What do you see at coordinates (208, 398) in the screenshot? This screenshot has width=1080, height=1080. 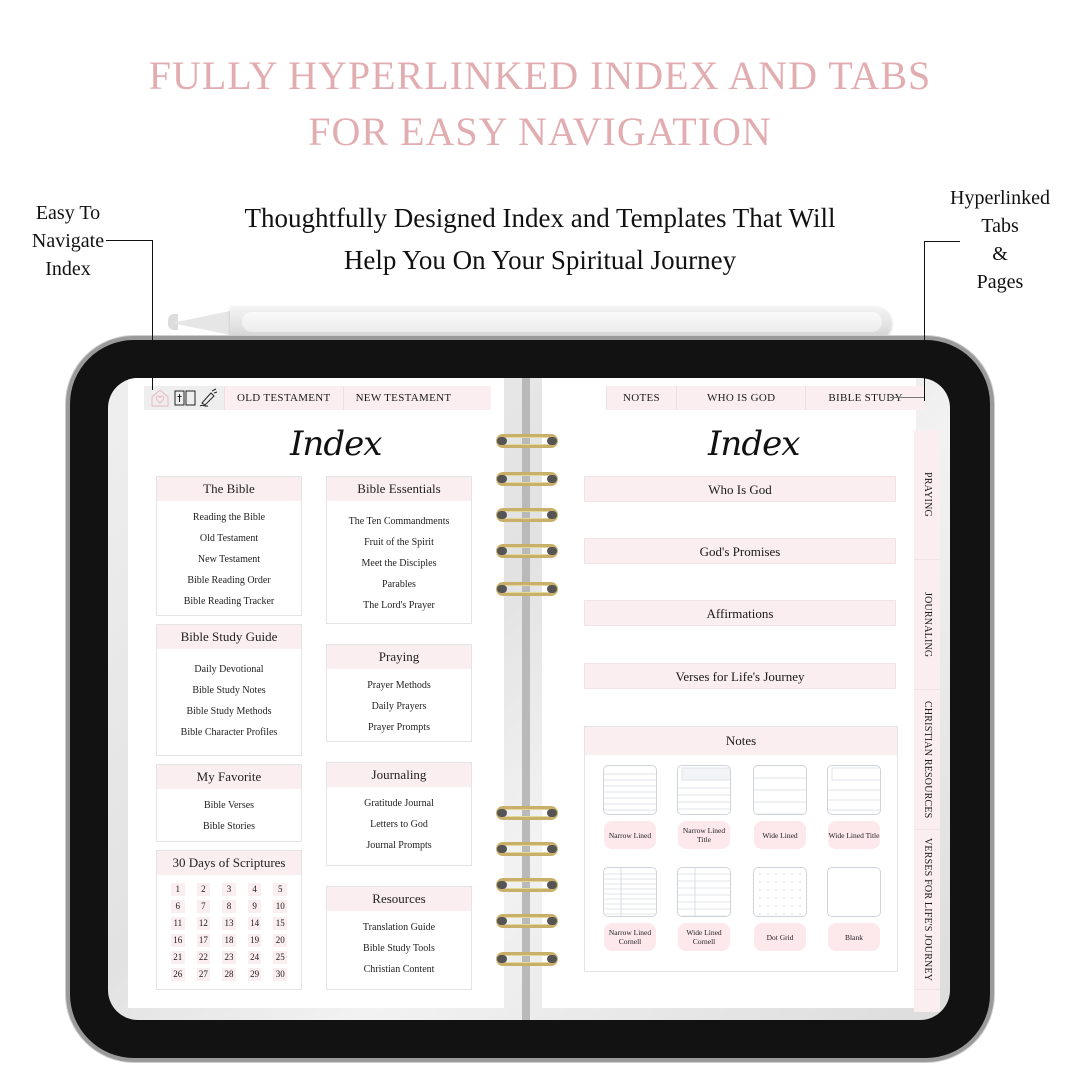 I see `pen-nib-icon` at bounding box center [208, 398].